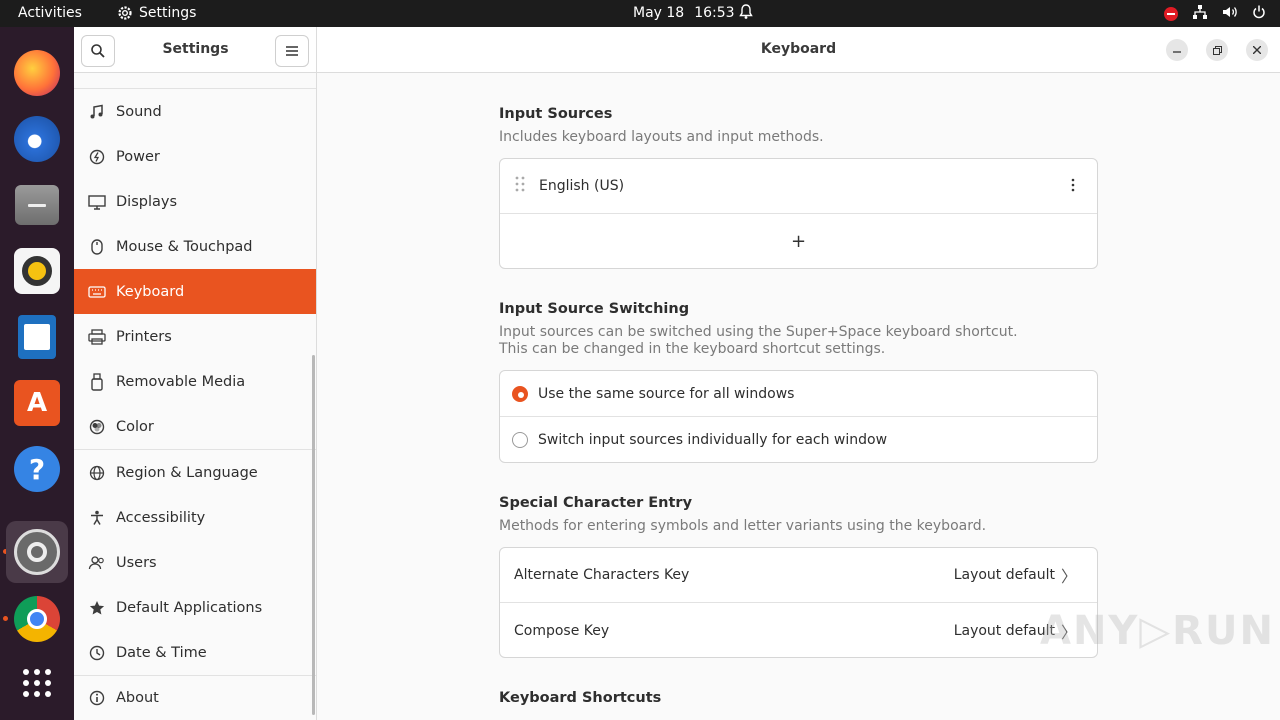 The width and height of the screenshot is (1280, 720). Describe the element at coordinates (746, 14) in the screenshot. I see `bell-icon` at that location.